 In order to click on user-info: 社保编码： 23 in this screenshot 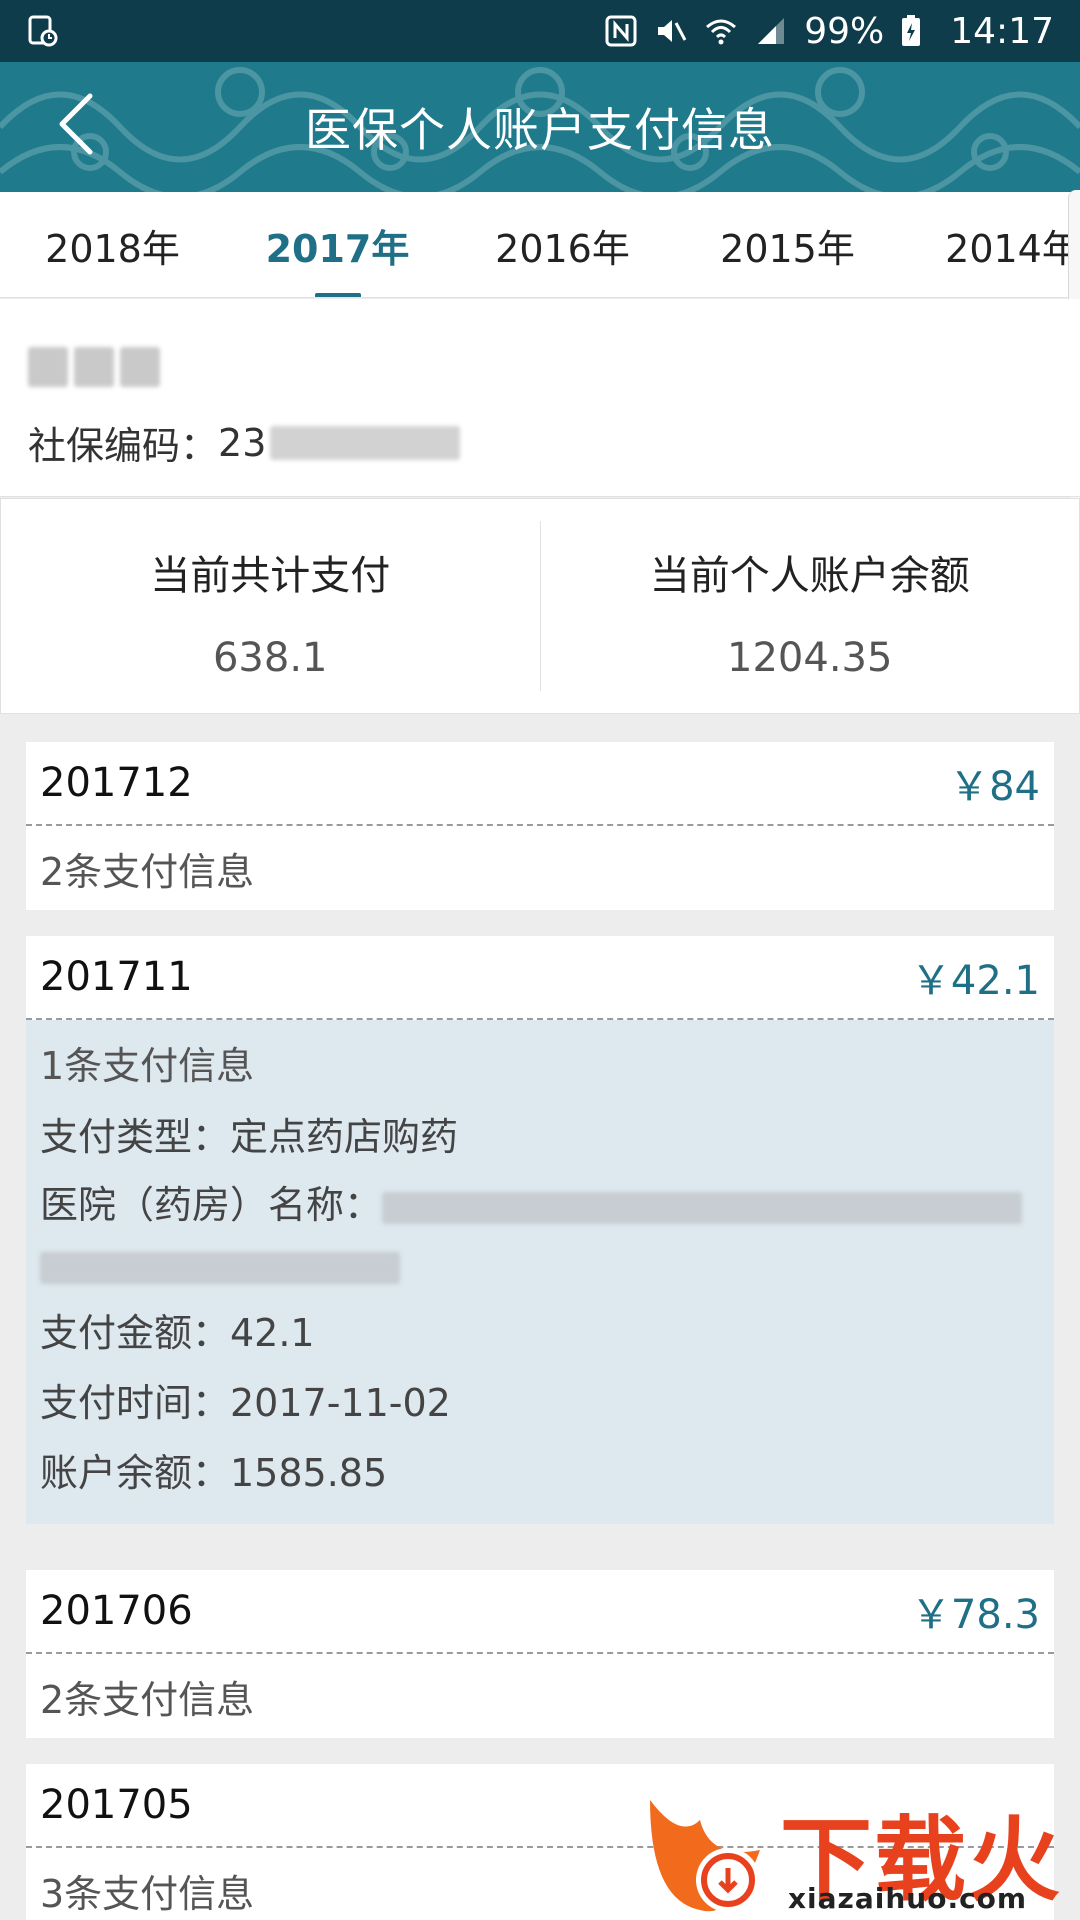, I will do `click(540, 398)`.